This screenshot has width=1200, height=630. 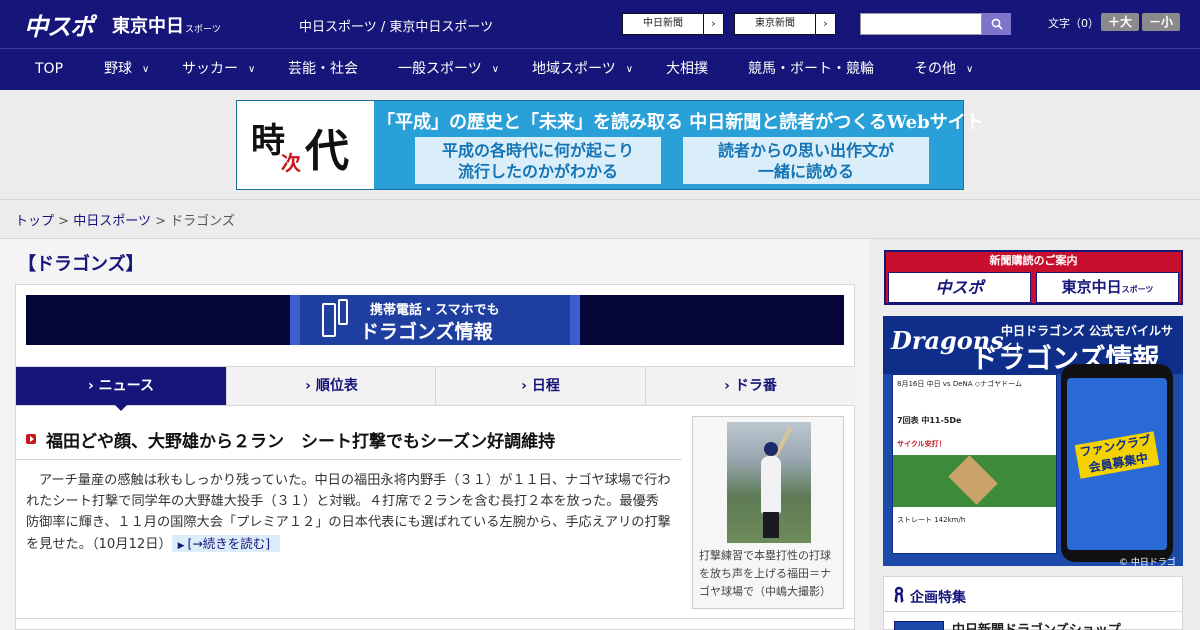 What do you see at coordinates (291, 163) in the screenshot?
I see `jidai-logo-ji2: 次` at bounding box center [291, 163].